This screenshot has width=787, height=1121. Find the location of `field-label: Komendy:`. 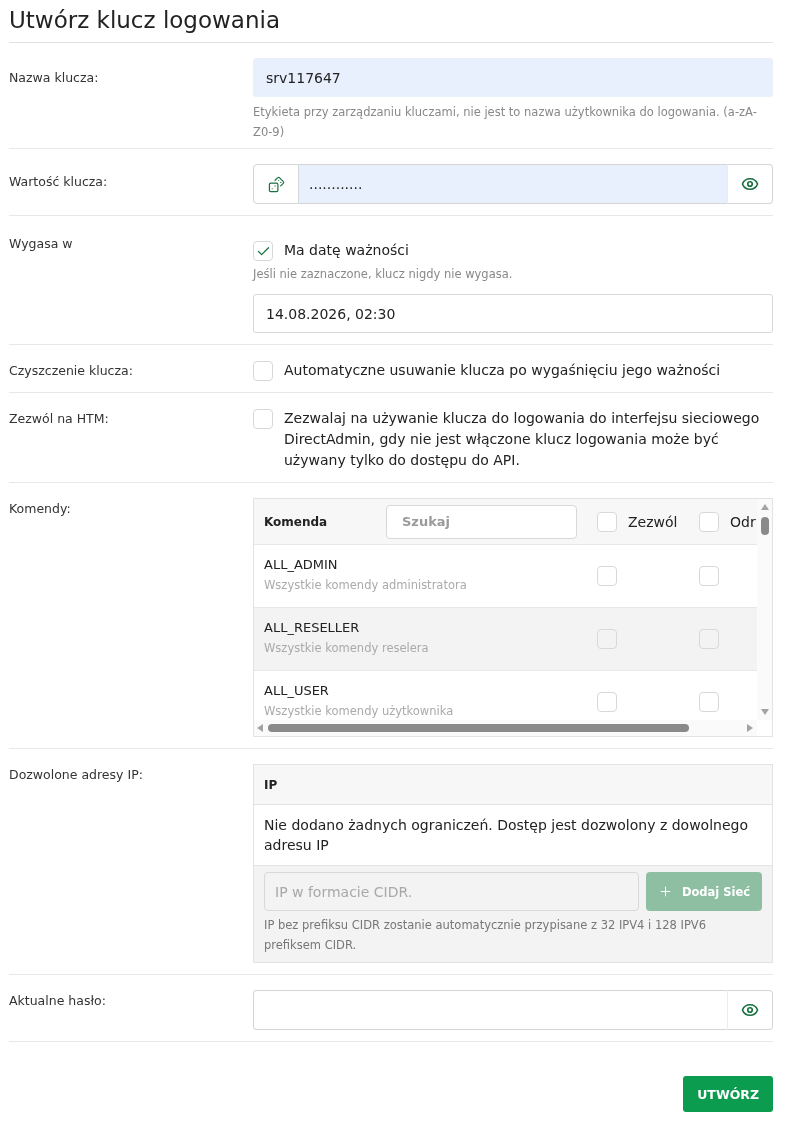

field-label: Komendy: is located at coordinates (40, 509).